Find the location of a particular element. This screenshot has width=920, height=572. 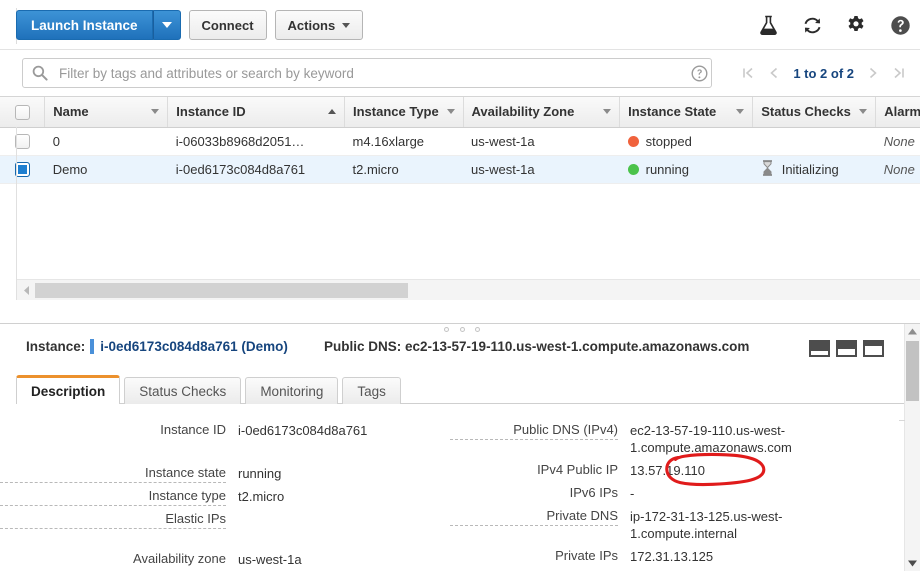

page-prev-icon is located at coordinates (774, 73).